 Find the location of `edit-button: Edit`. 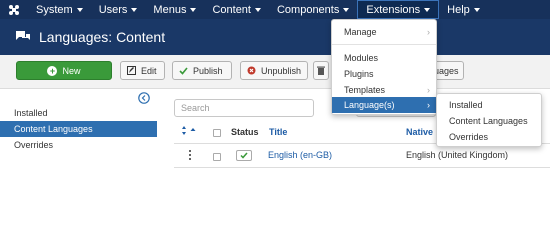

edit-button: Edit is located at coordinates (142, 70).